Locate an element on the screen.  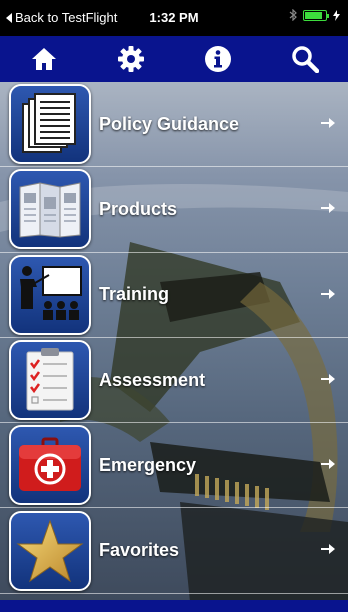
bottom-bar is located at coordinates (174, 606).